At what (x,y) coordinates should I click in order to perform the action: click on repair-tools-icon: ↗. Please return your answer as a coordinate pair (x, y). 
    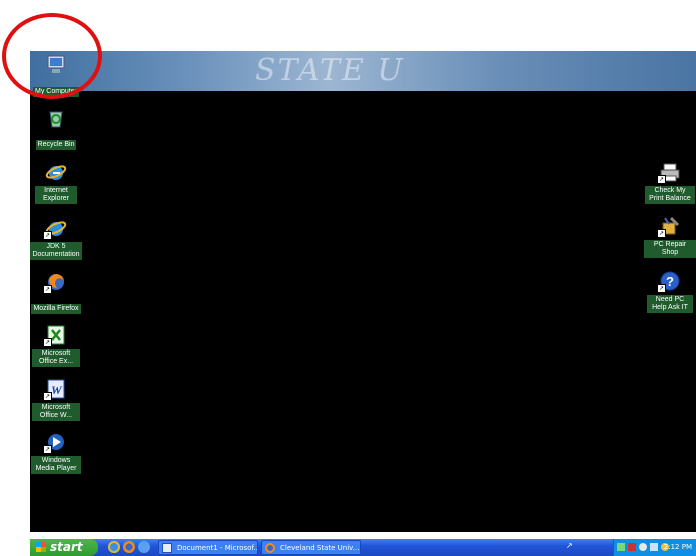
    Looking at the image, I should click on (669, 226).